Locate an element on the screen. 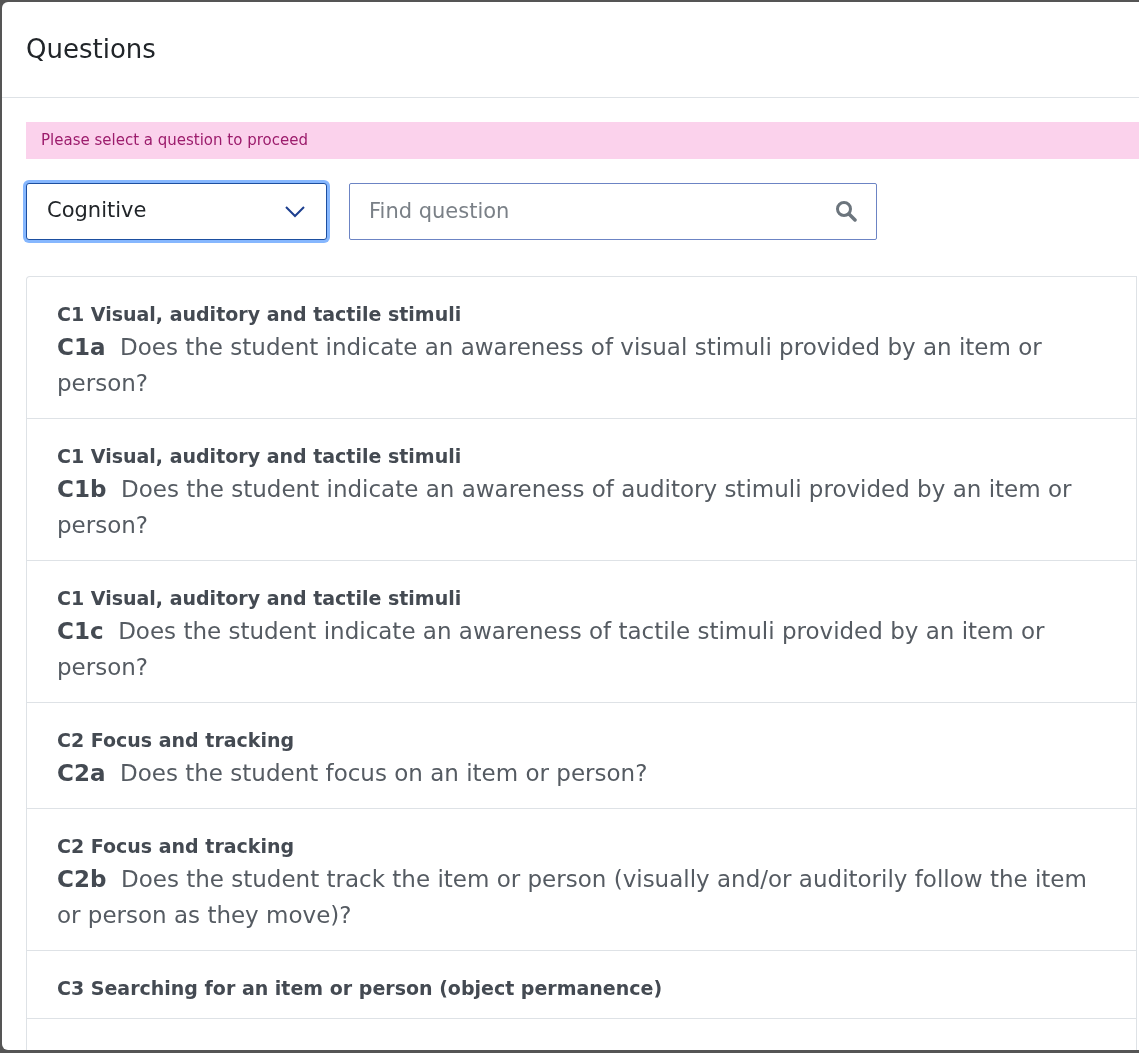  question-item: C1 Visual, auditory and tactile stimuli C1b Does the student indicate an awareness of auditory stimuli provided by an item or person? is located at coordinates (581, 489).